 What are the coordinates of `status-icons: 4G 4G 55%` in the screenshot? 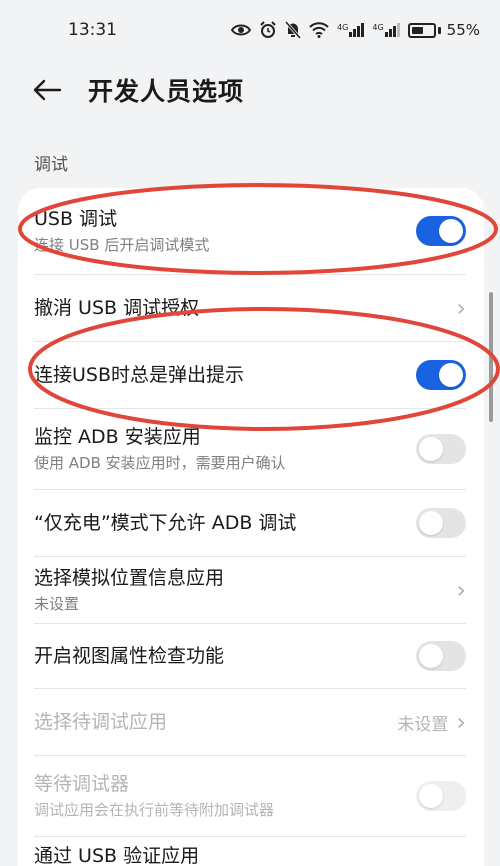 It's located at (355, 30).